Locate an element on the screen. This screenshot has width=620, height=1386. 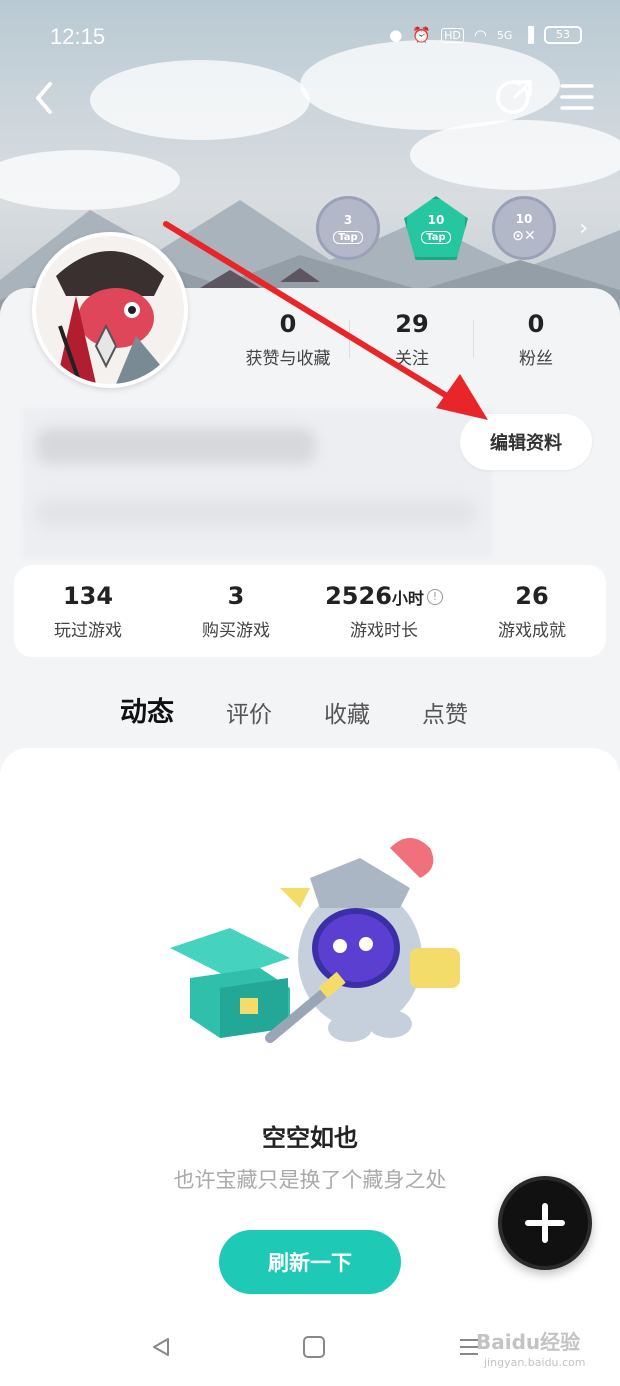
stat-label: 购买游戏 is located at coordinates (236, 630).